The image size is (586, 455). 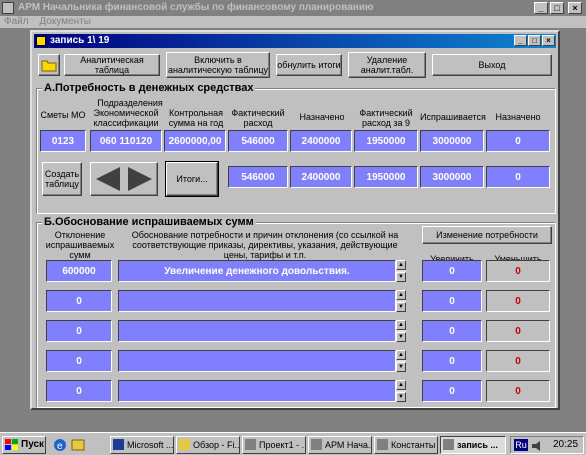 I want to click on ie-icon: e, so click(x=60, y=445).